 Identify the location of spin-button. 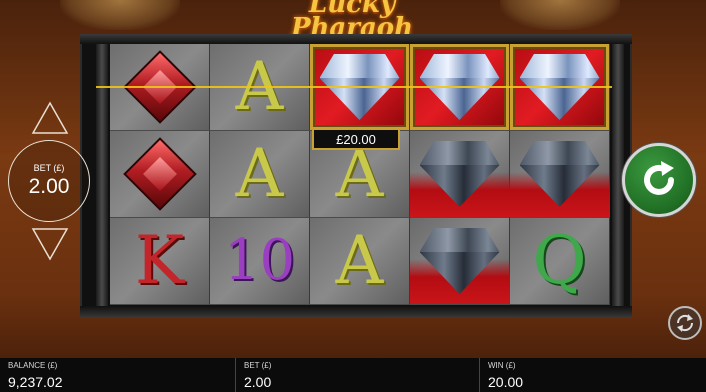
(659, 180).